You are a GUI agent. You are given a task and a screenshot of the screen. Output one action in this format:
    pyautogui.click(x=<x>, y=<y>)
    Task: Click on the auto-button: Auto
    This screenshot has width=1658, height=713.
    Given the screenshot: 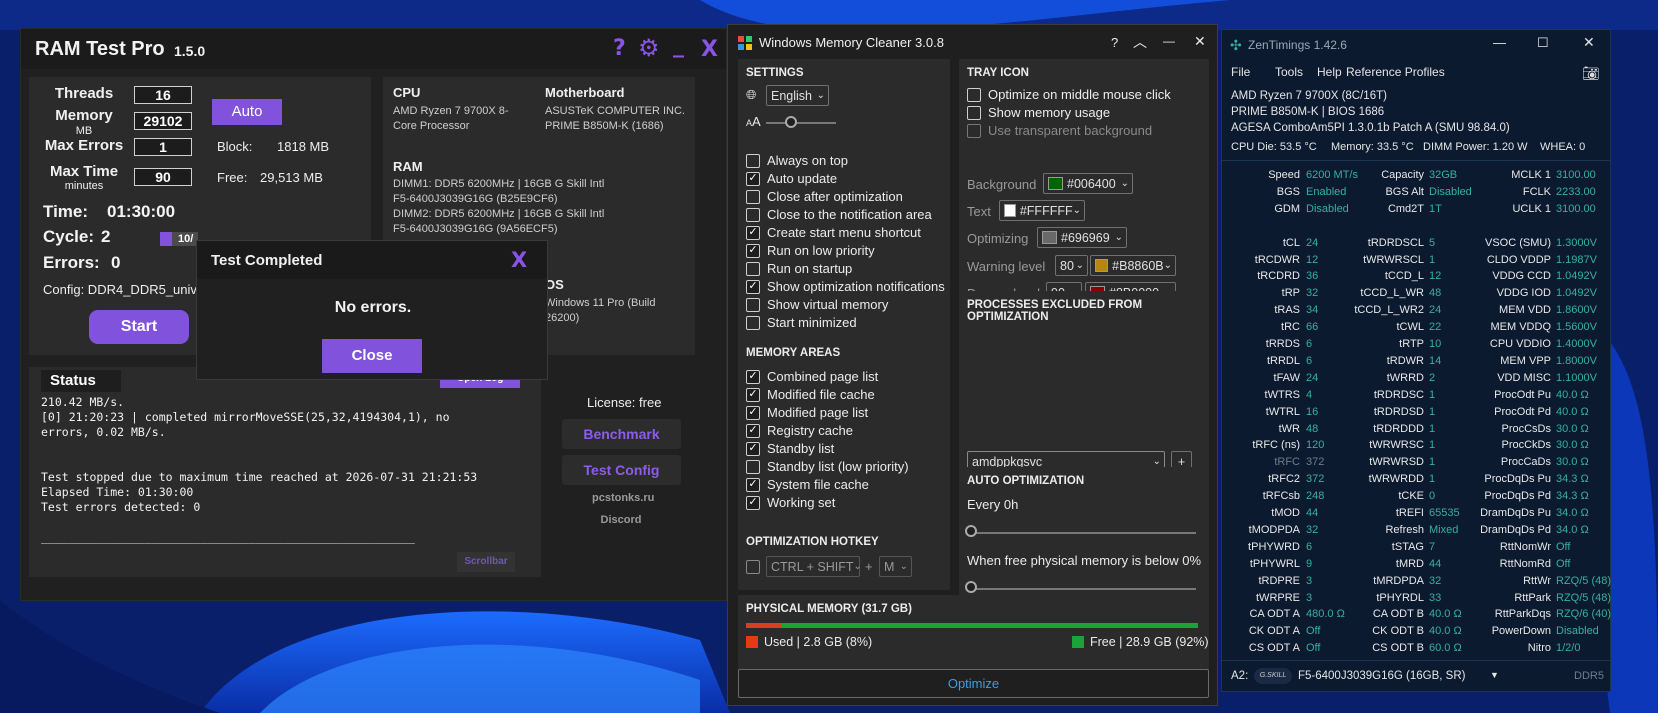 What is the action you would take?
    pyautogui.click(x=247, y=112)
    